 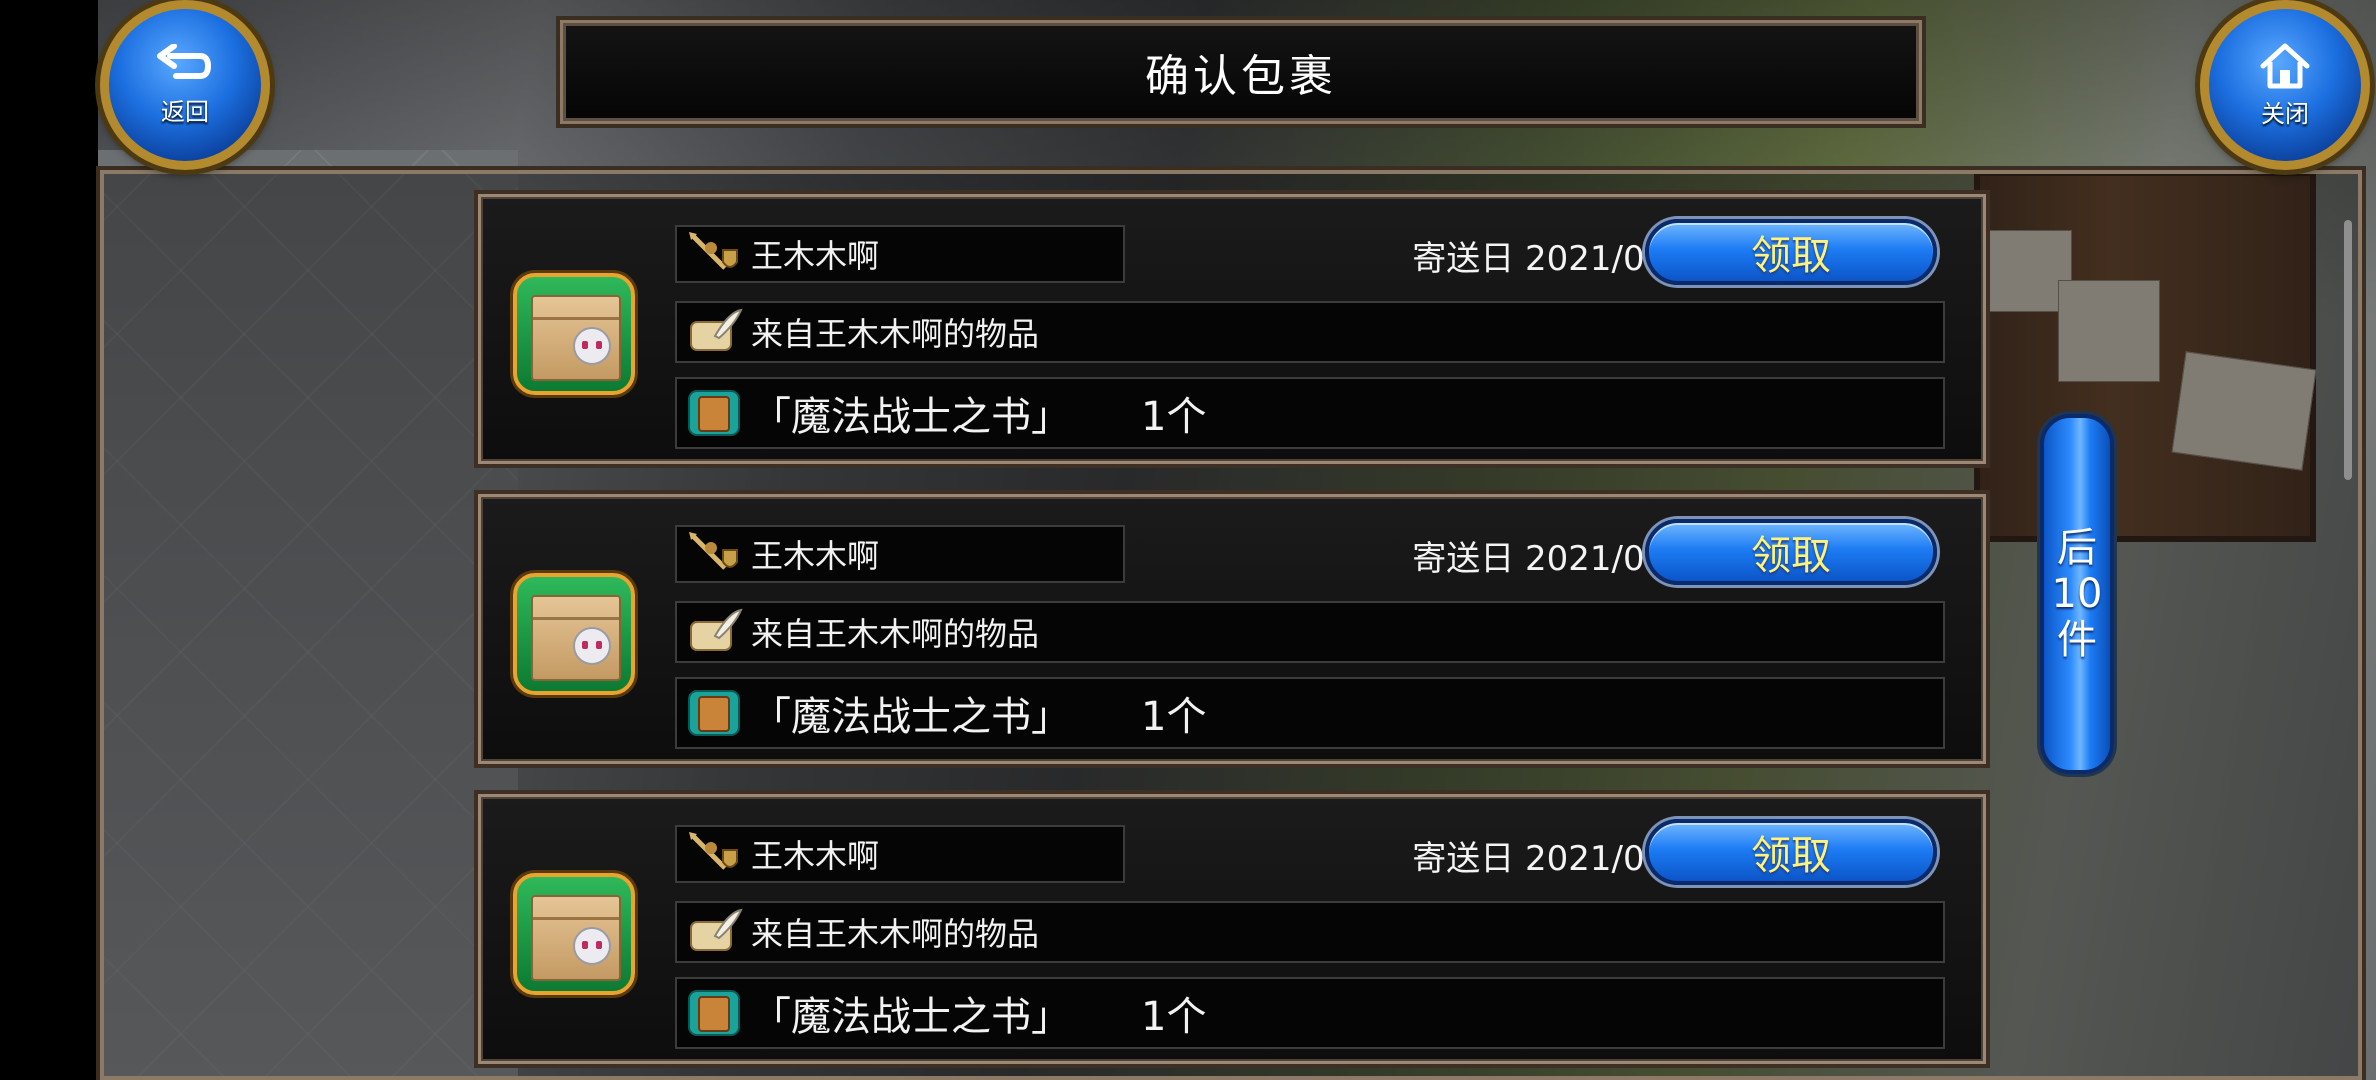 I want to click on back-button: 返回, so click(x=185, y=85).